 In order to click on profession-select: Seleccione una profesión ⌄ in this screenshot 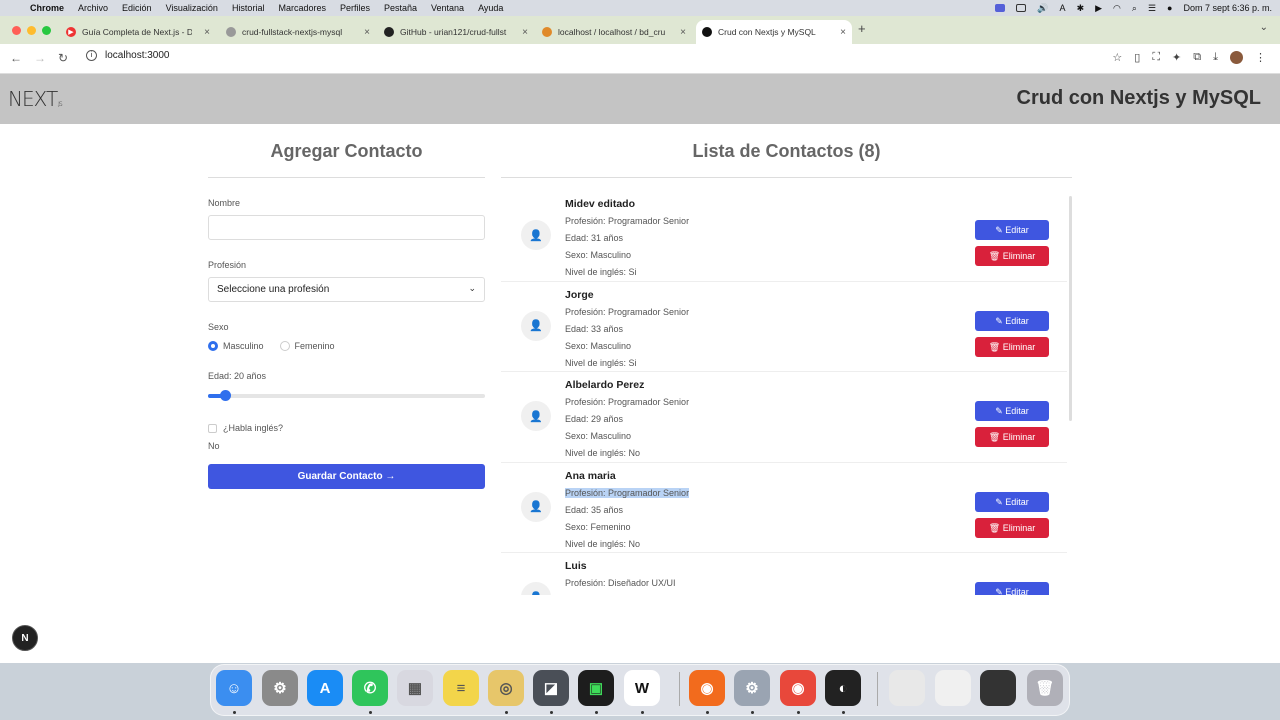, I will do `click(346, 289)`.